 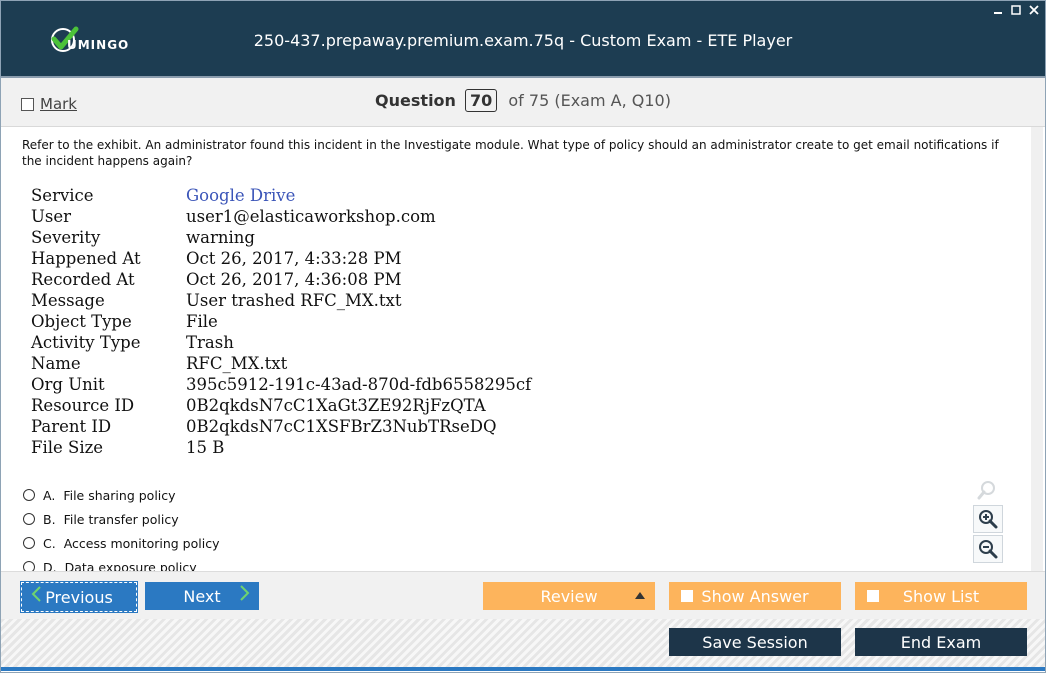 I want to click on end-exam-label: End Exam, so click(x=941, y=642).